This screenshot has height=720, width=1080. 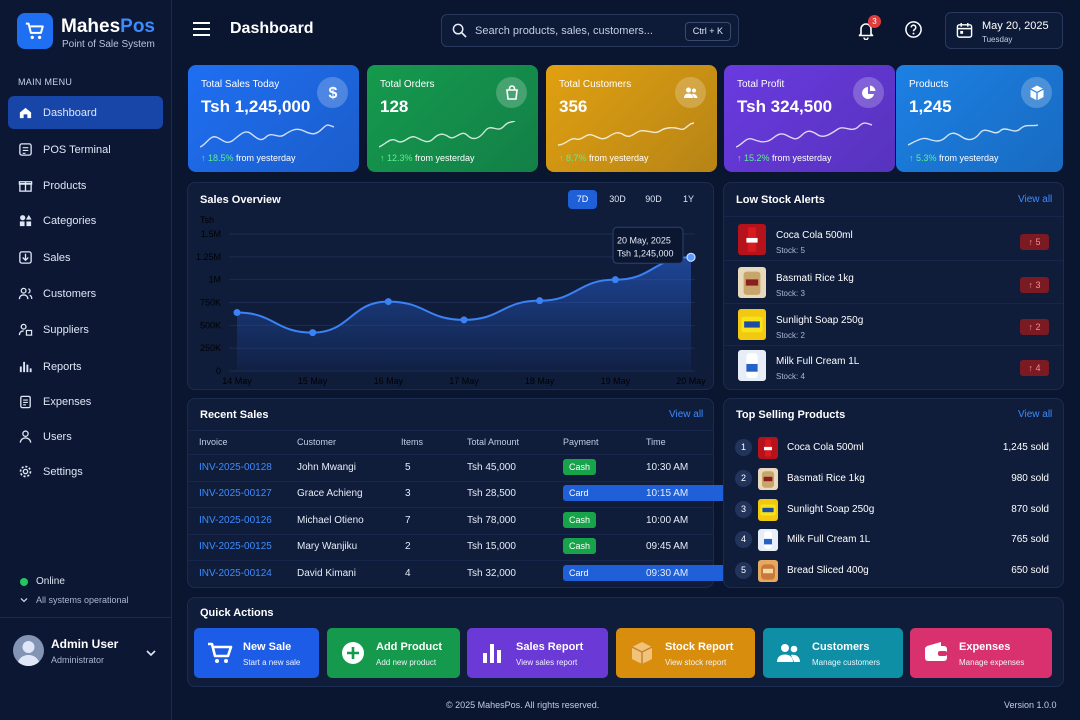 What do you see at coordinates (24, 600) in the screenshot?
I see `chevron-down-icon` at bounding box center [24, 600].